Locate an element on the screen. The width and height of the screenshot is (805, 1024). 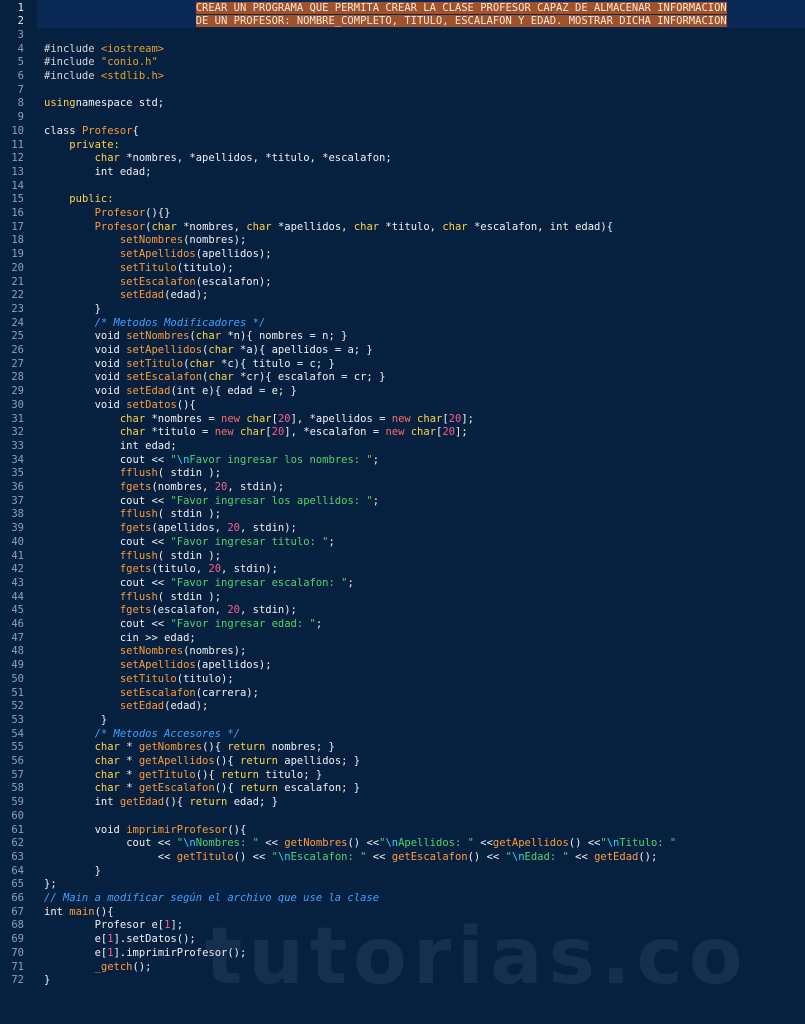
line-number: 69 is located at coordinates (17, 939).